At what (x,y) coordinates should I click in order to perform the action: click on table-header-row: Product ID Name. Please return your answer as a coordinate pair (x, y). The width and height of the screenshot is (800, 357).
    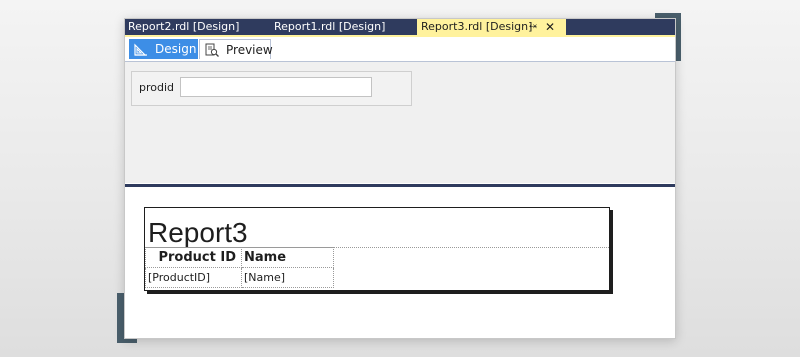
    Looking at the image, I should click on (239, 257).